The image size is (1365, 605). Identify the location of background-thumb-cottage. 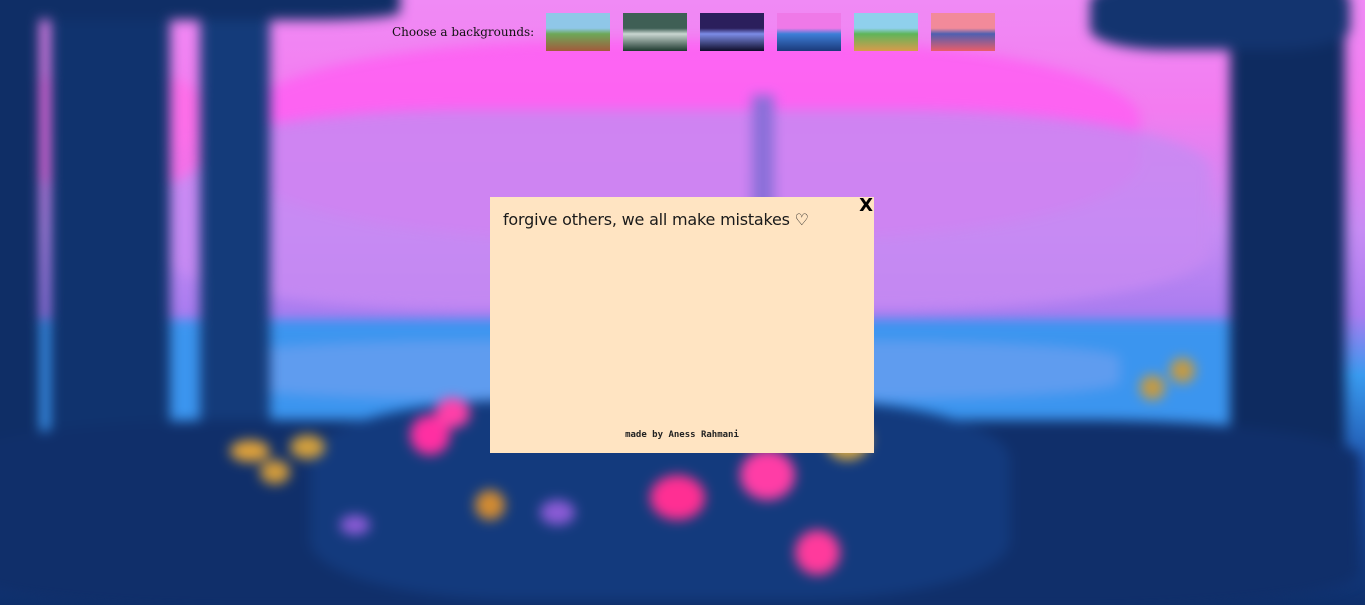
(578, 32).